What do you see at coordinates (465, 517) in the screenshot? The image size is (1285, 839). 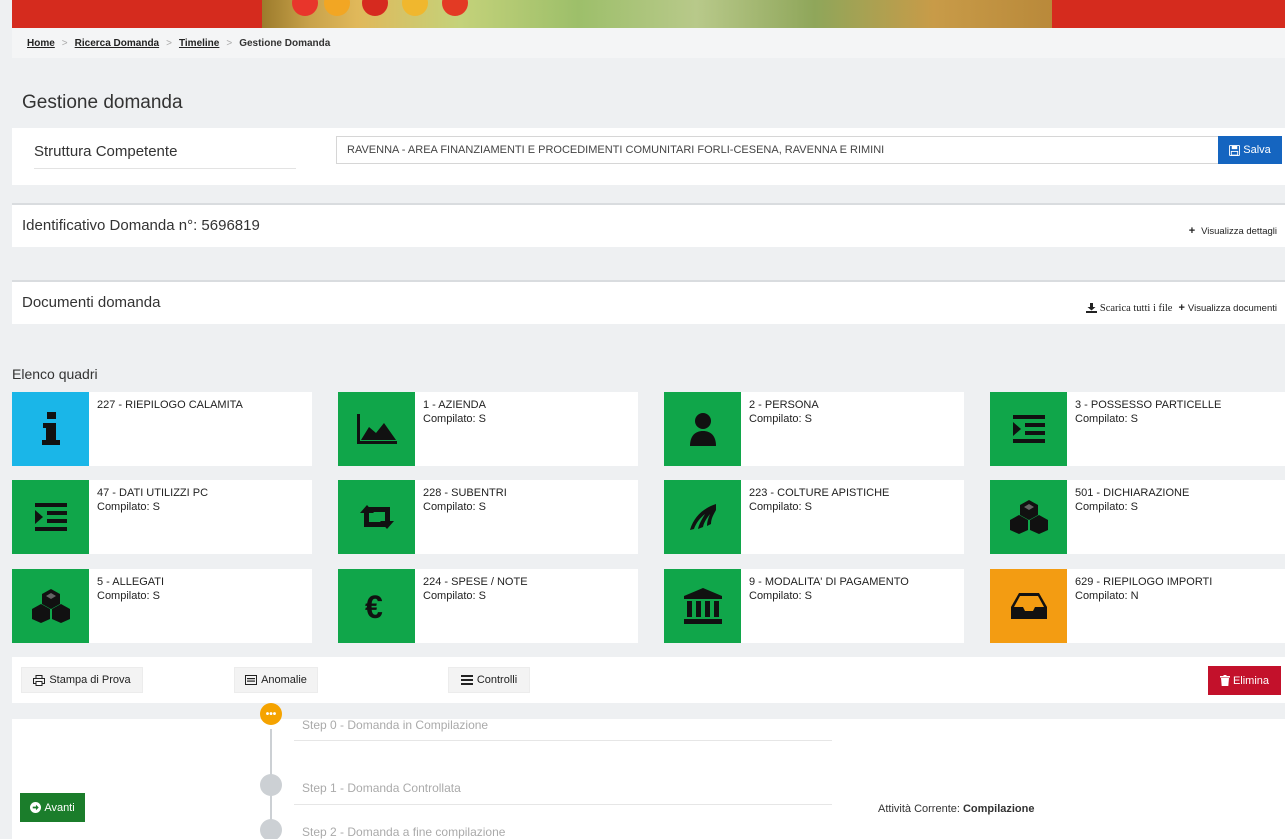 I see `quadro-text: 228 - SUBENTRI Compilato: S` at bounding box center [465, 517].